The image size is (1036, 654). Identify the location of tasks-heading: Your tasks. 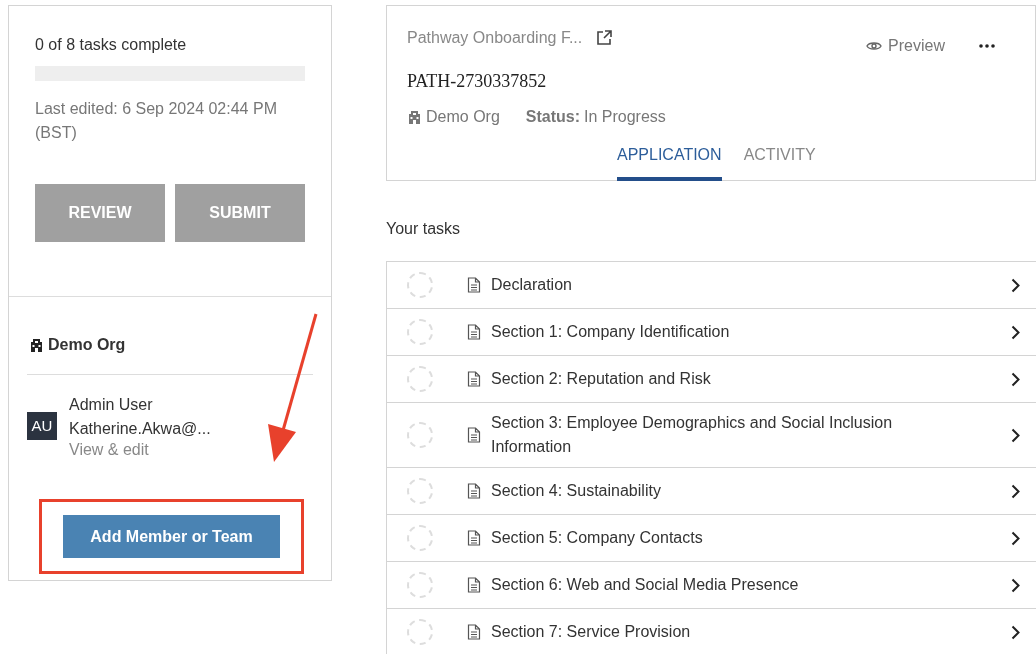
(424, 229).